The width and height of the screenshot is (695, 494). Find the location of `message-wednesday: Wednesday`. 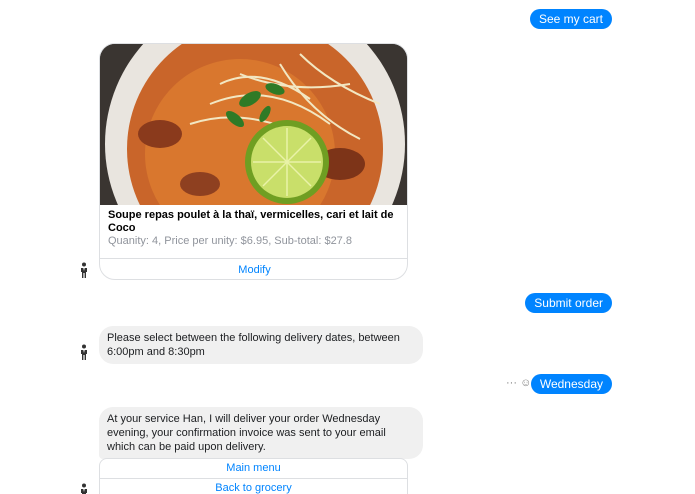

message-wednesday: Wednesday is located at coordinates (571, 384).